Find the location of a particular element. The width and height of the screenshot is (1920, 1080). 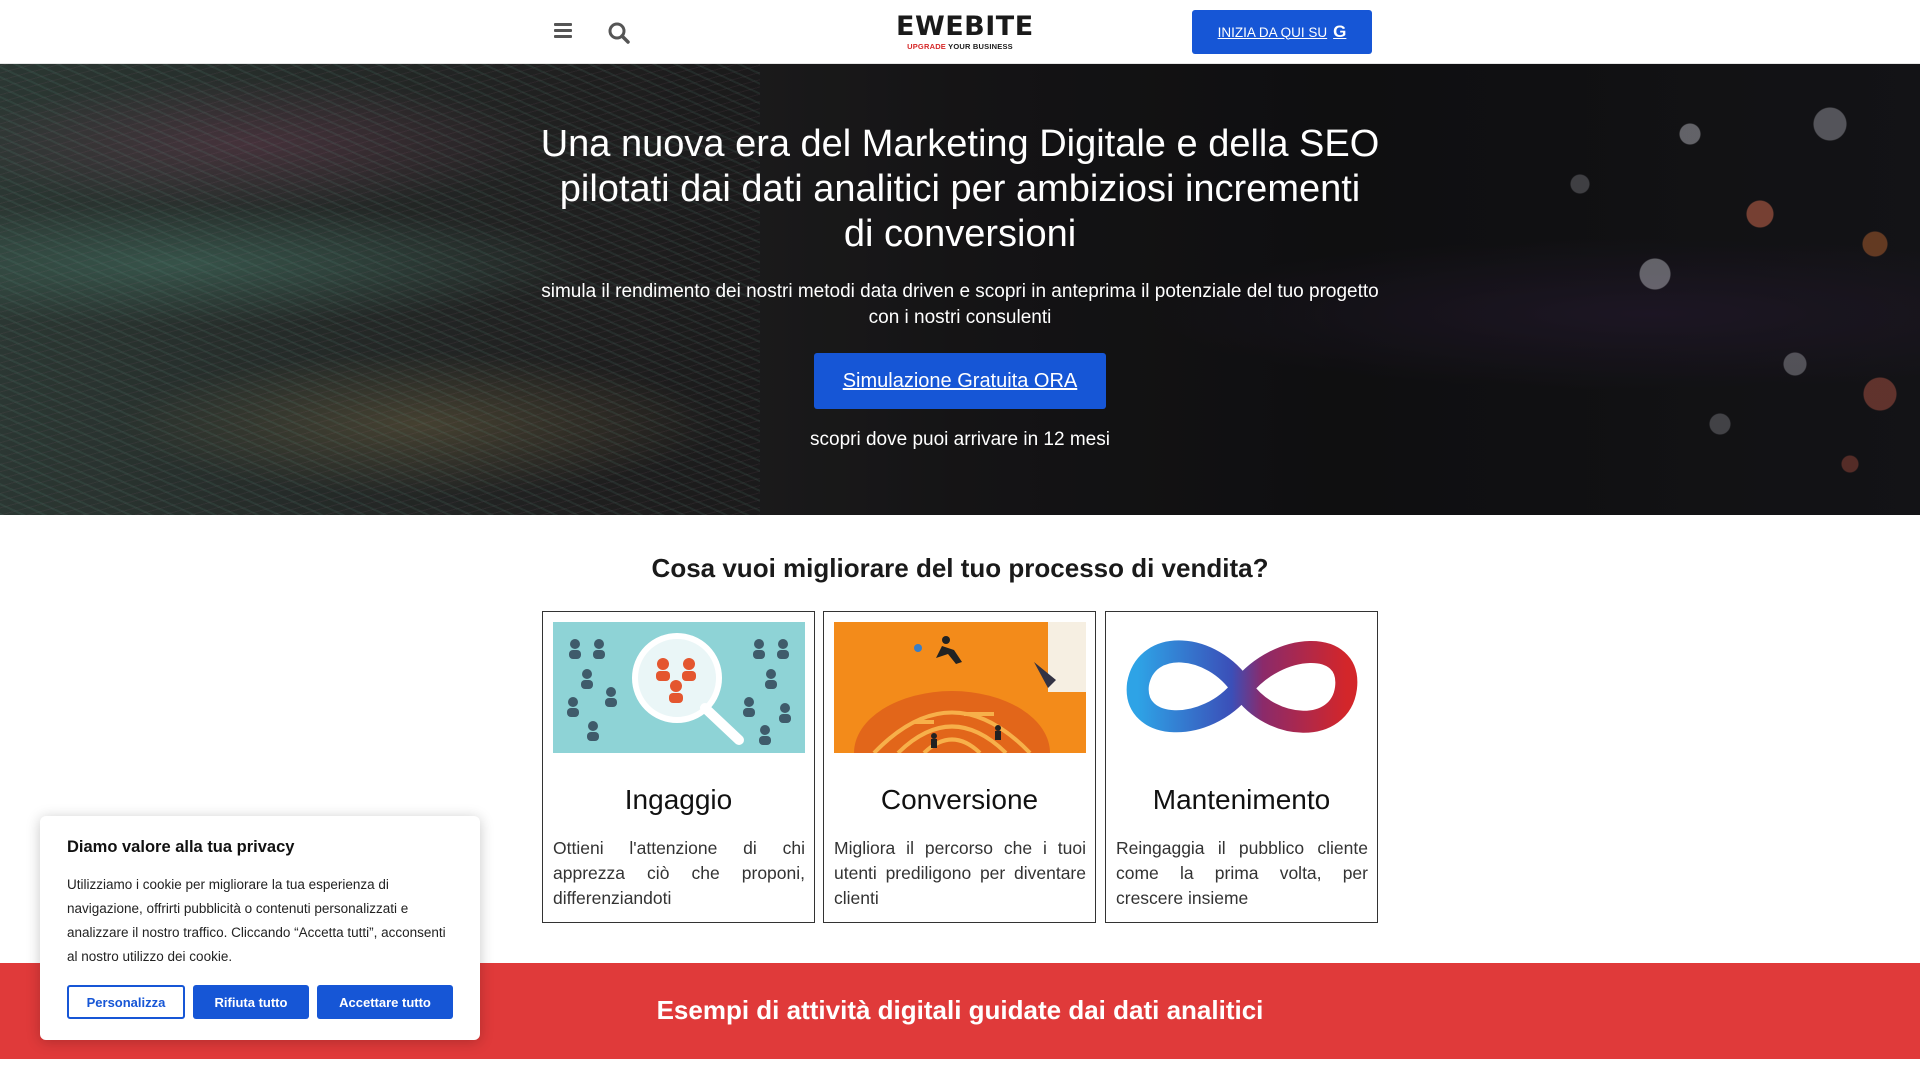

reject-all-button: Rifiuta tutto is located at coordinates (251, 1002).